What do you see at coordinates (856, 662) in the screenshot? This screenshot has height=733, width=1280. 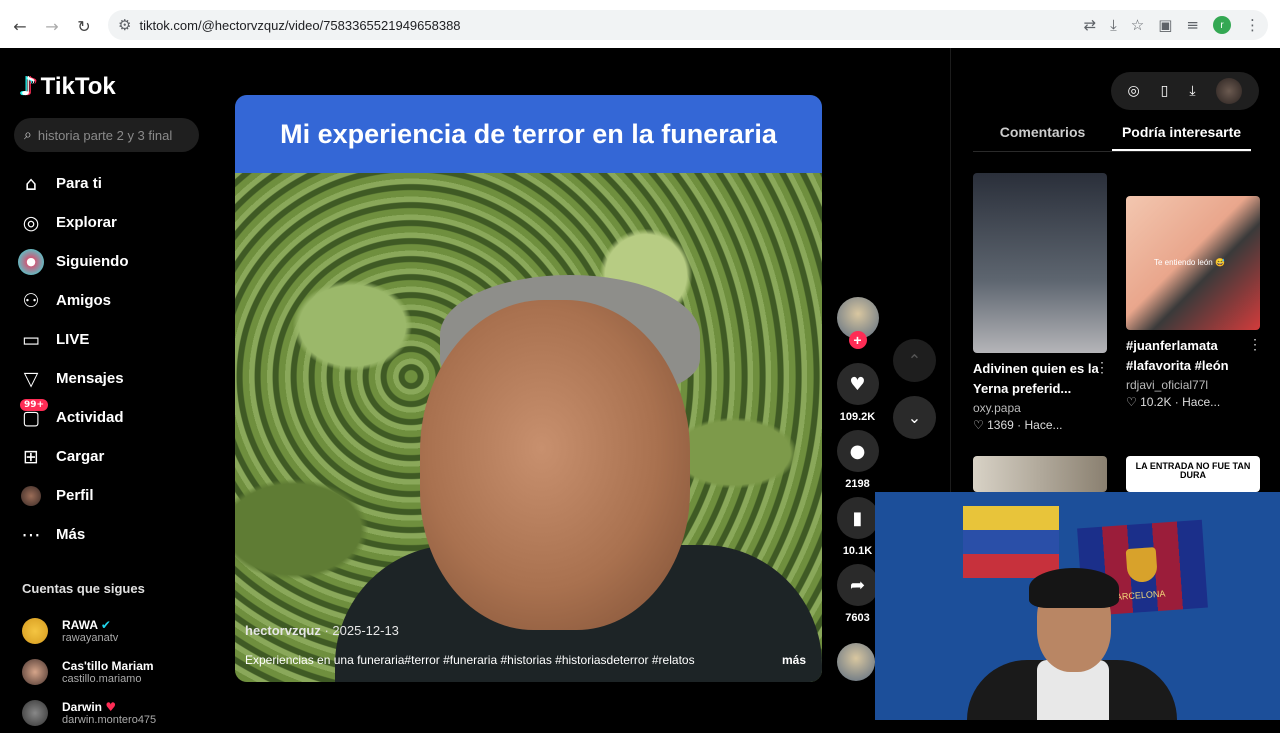 I see `music-avatar` at bounding box center [856, 662].